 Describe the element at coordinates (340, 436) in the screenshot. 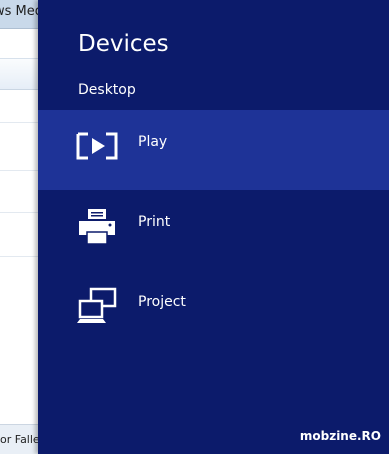

I see `watermark: mobzine.RO` at that location.